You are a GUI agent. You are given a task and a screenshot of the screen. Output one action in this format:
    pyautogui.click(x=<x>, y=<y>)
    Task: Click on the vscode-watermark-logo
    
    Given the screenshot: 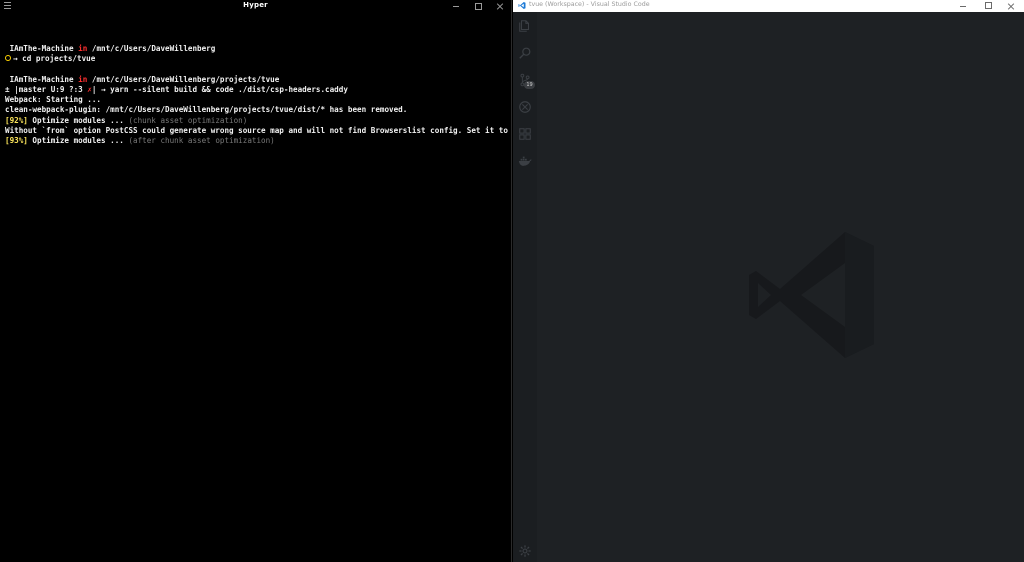 What is the action you would take?
    pyautogui.click(x=811, y=295)
    